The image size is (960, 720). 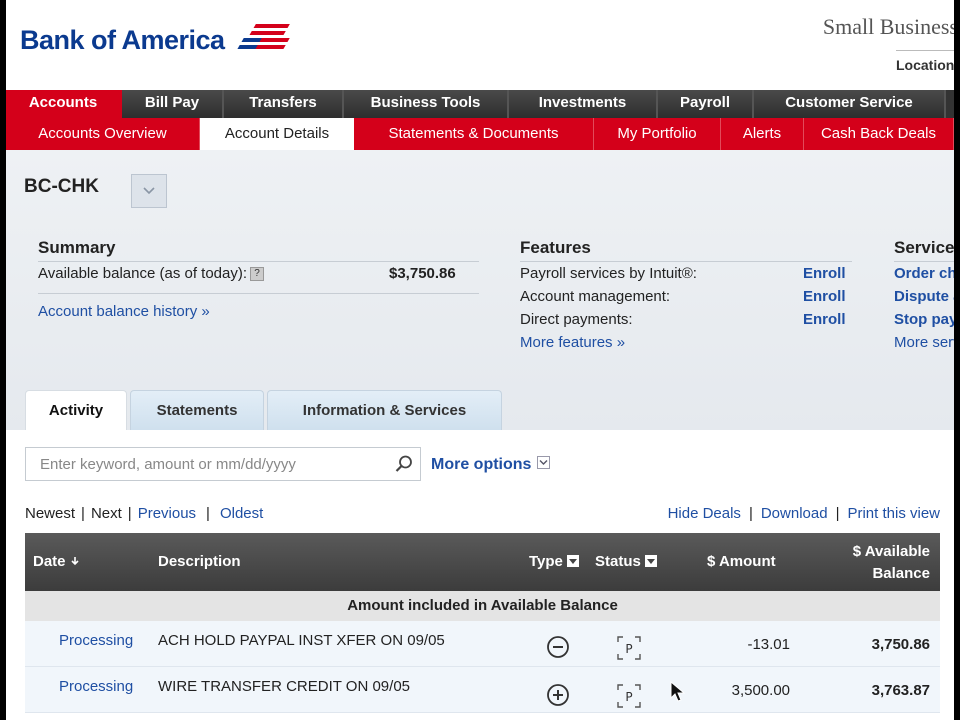 What do you see at coordinates (143, 273) in the screenshot?
I see `available-balance-text: Available balance (as of today):` at bounding box center [143, 273].